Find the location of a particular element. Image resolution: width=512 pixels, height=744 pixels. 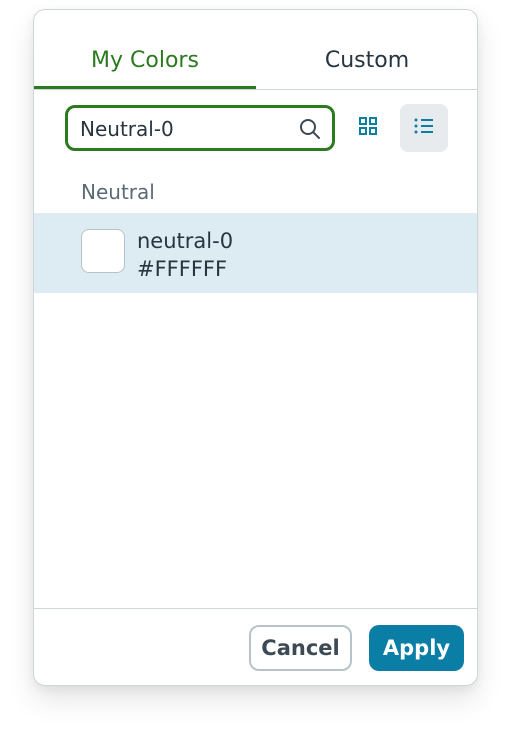

color-list-item: neutral-0 #FFFFFF is located at coordinates (255, 253).